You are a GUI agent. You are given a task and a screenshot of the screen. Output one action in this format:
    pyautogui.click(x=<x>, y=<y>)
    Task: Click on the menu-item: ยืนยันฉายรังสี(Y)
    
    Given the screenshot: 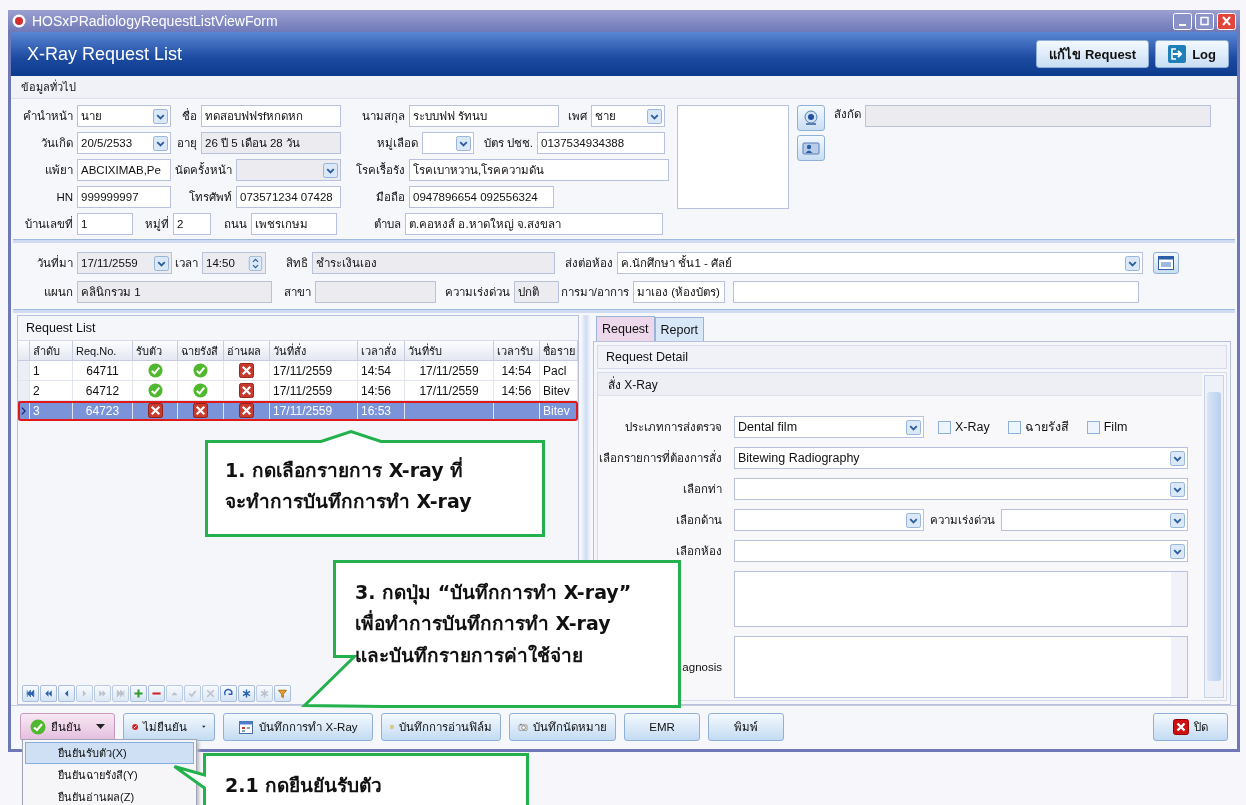 What is the action you would take?
    pyautogui.click(x=109, y=775)
    